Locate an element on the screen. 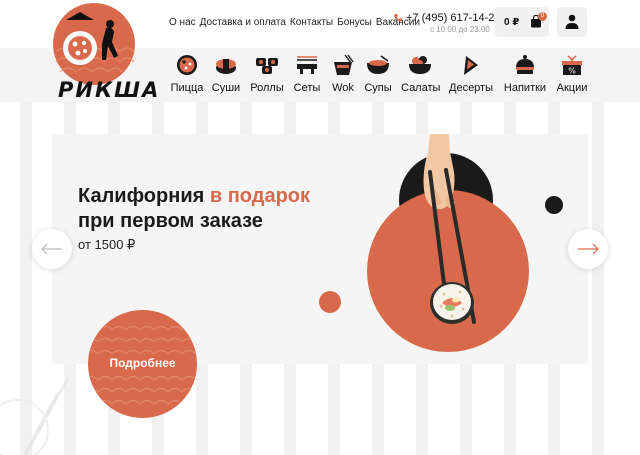  category-salads: Салаты is located at coordinates (421, 77).